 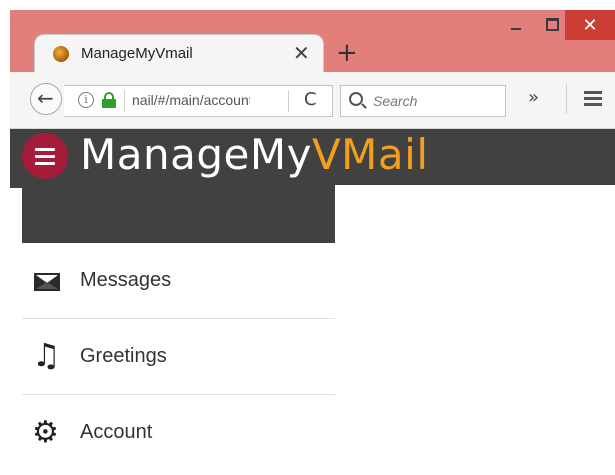 I want to click on app-logo: ManageMyVMail, so click(x=254, y=155).